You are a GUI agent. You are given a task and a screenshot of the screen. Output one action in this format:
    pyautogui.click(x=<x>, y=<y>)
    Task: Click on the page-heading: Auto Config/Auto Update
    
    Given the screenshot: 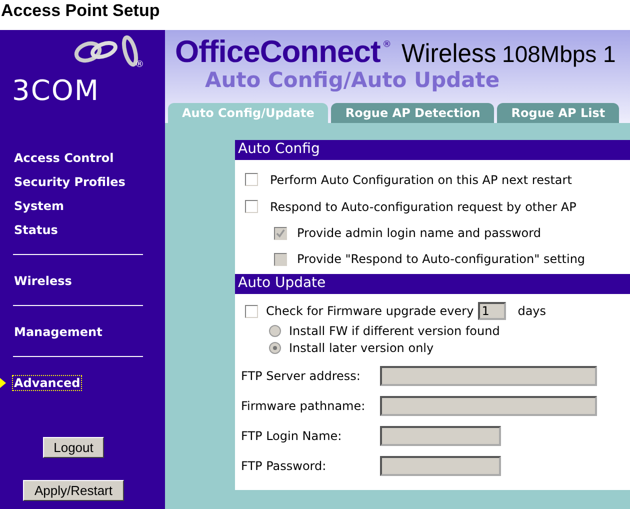 What is the action you would take?
    pyautogui.click(x=353, y=80)
    